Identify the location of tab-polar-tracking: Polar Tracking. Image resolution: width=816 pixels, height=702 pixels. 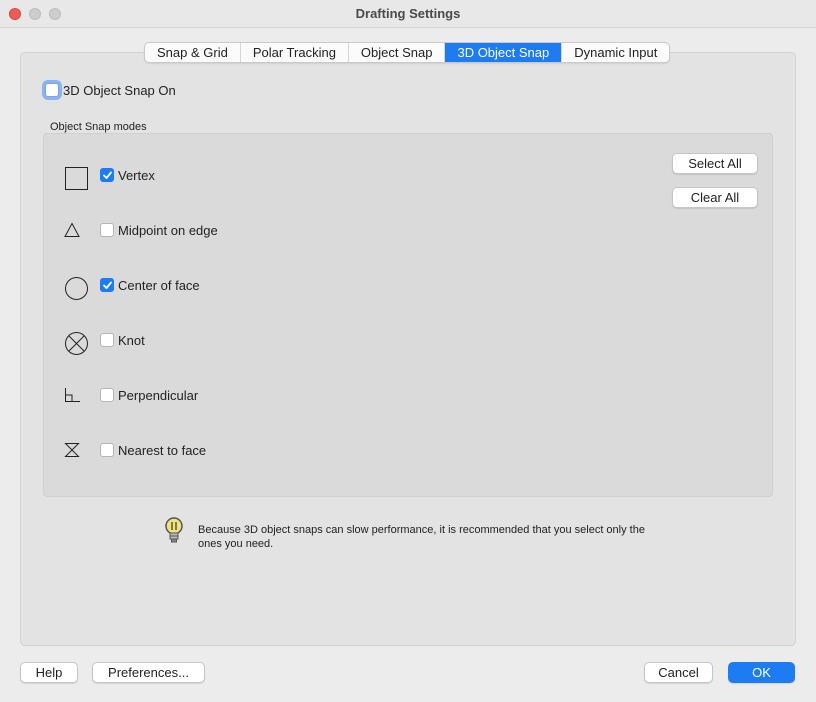
(295, 52).